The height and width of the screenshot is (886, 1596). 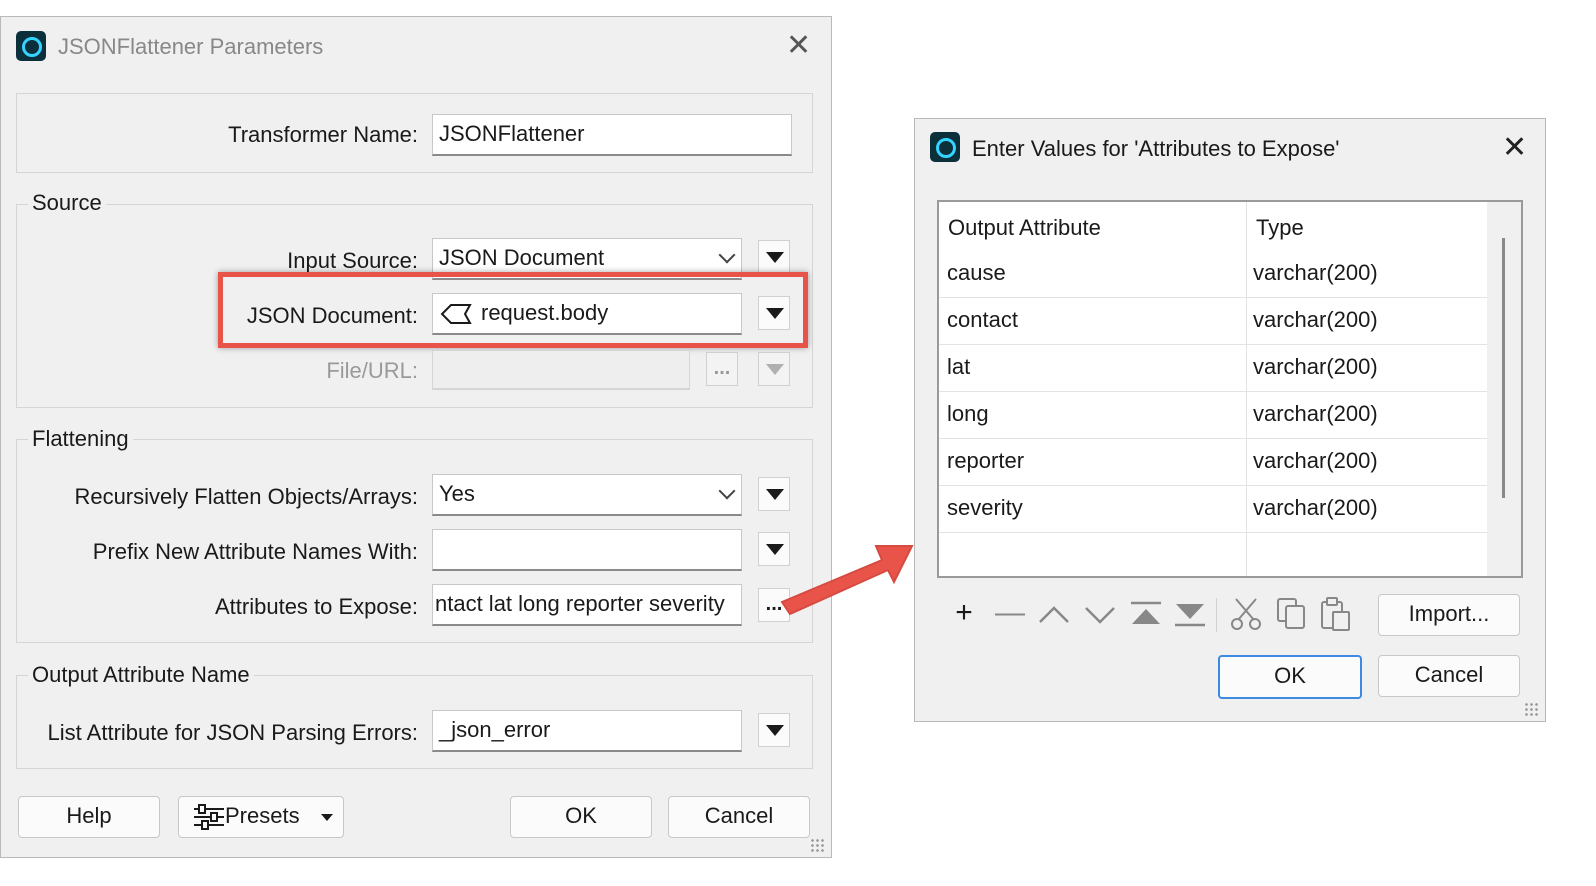 What do you see at coordinates (1347, 228) in the screenshot?
I see `column-header-type: Type` at bounding box center [1347, 228].